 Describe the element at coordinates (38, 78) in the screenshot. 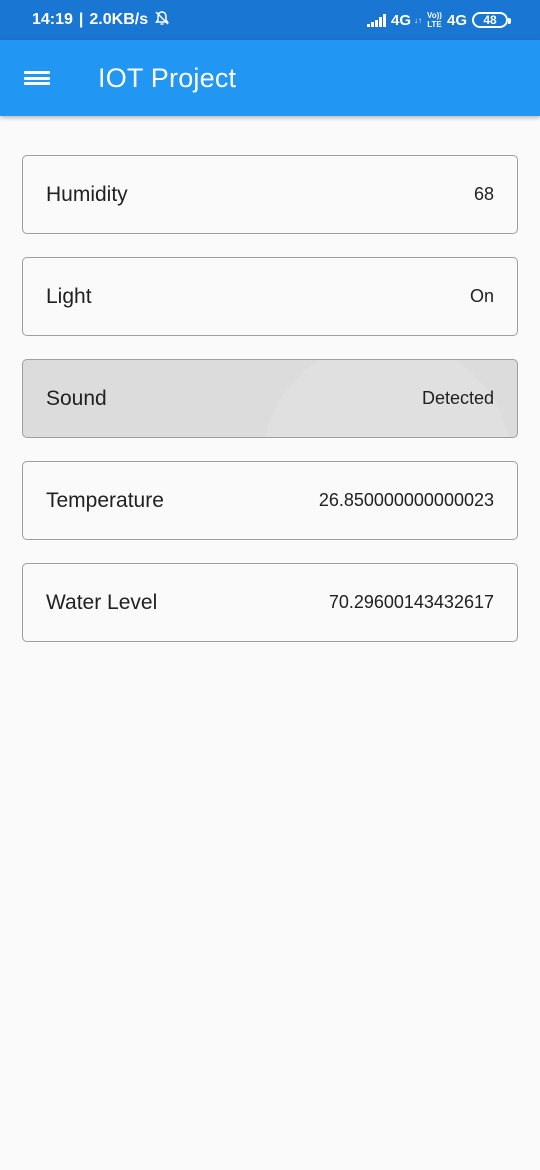

I see `menu-icon` at that location.